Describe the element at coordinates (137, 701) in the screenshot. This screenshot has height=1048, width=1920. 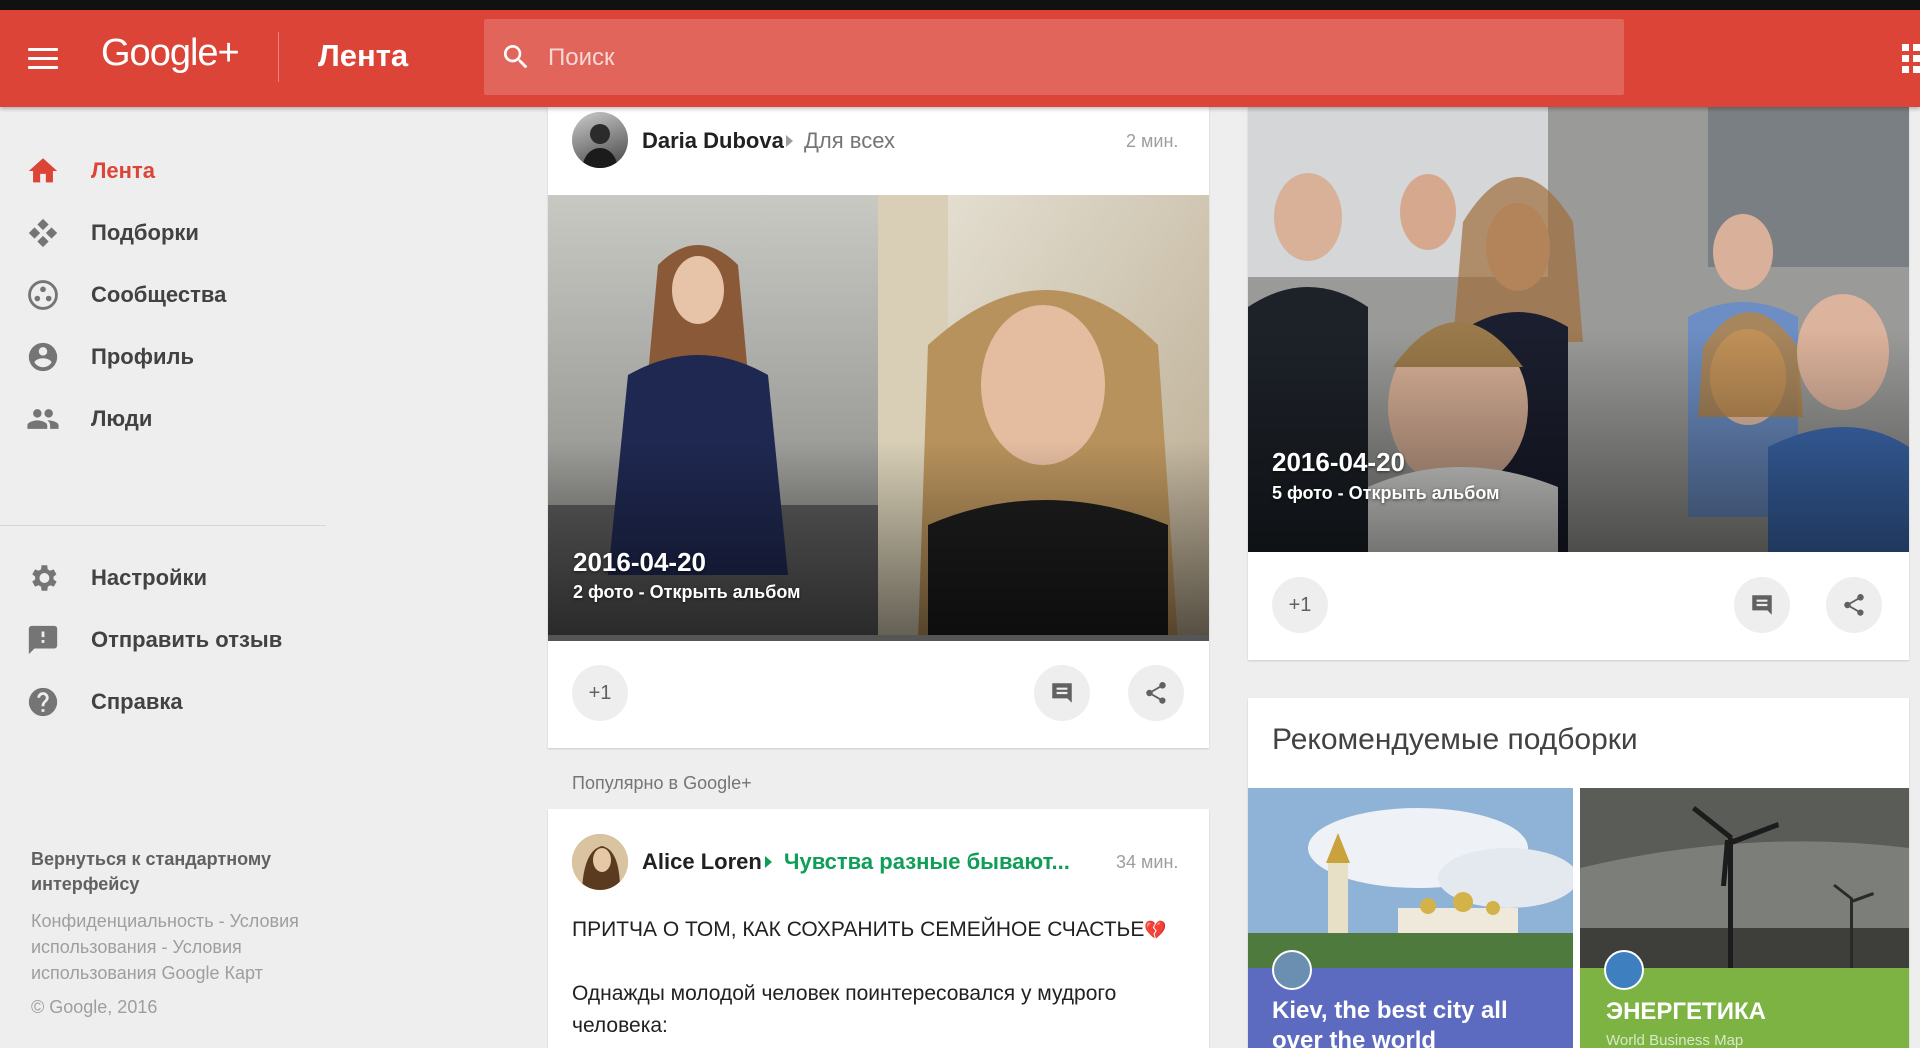
I see `sidebar-item-label: Справка` at that location.